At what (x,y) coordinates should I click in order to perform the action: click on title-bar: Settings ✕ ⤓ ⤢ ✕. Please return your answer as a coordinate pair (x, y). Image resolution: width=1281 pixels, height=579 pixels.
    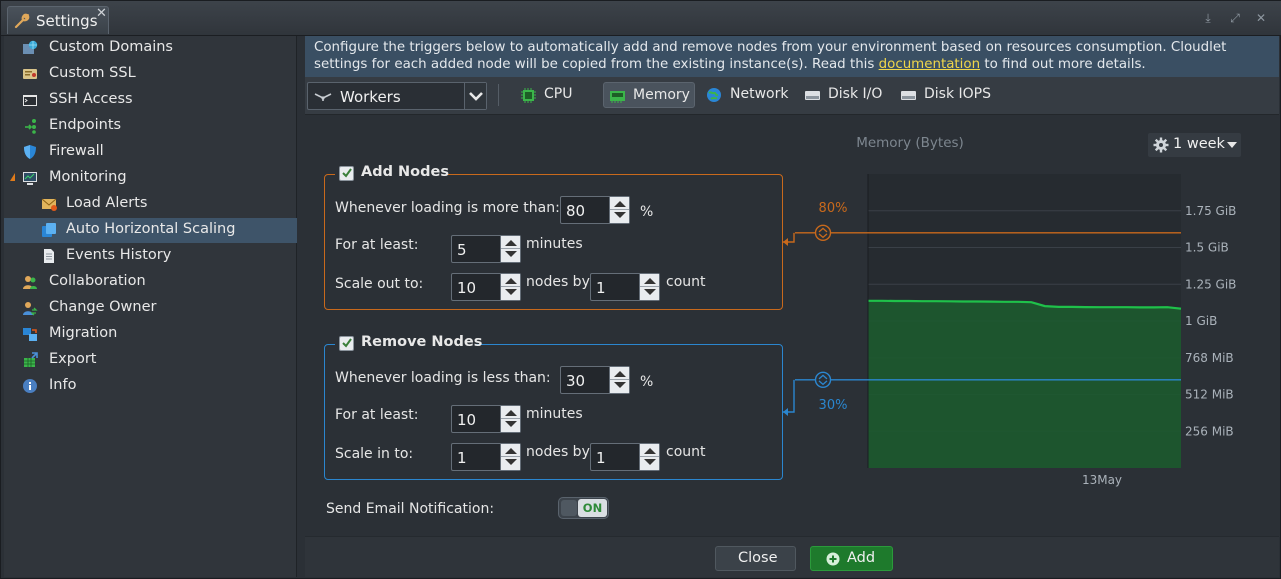
    Looking at the image, I should click on (641, 18).